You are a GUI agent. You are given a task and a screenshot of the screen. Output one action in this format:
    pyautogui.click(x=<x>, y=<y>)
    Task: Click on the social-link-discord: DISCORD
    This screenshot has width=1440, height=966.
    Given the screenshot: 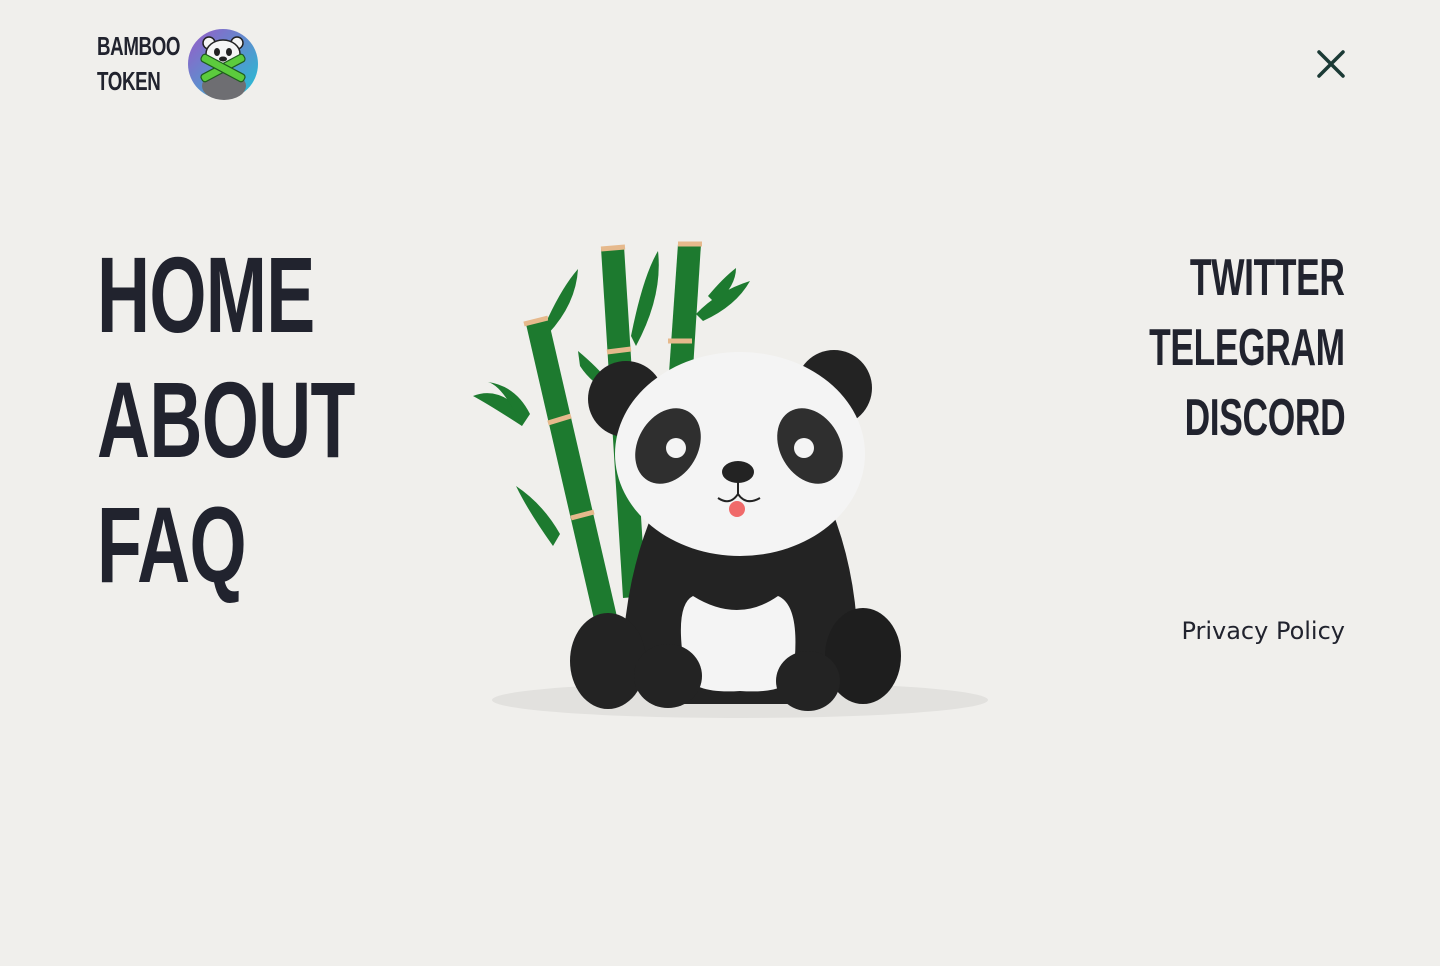 What is the action you would take?
    pyautogui.click(x=1264, y=418)
    